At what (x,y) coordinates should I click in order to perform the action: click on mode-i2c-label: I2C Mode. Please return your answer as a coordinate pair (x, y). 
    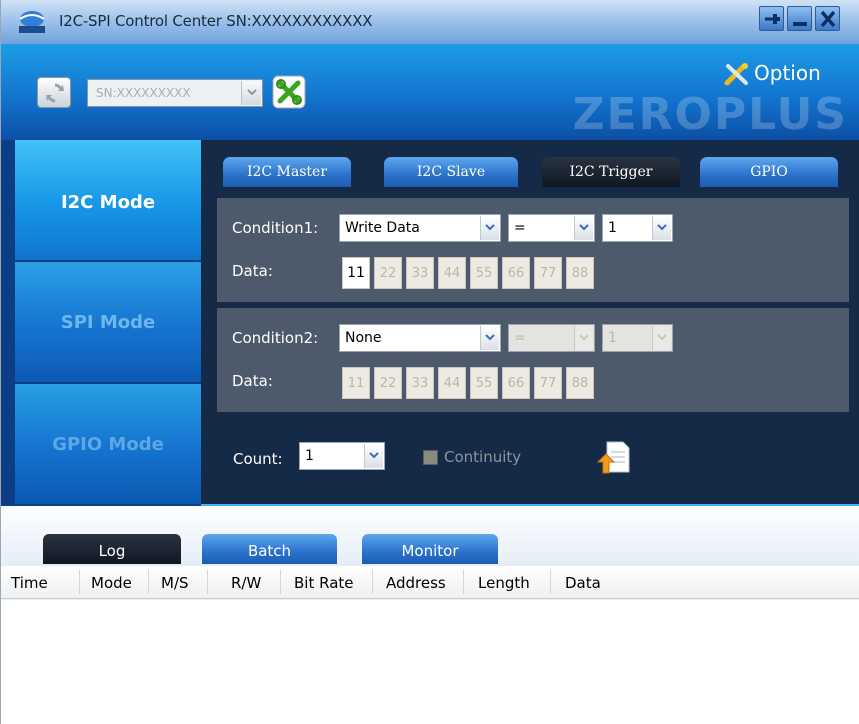
    Looking at the image, I should click on (108, 202).